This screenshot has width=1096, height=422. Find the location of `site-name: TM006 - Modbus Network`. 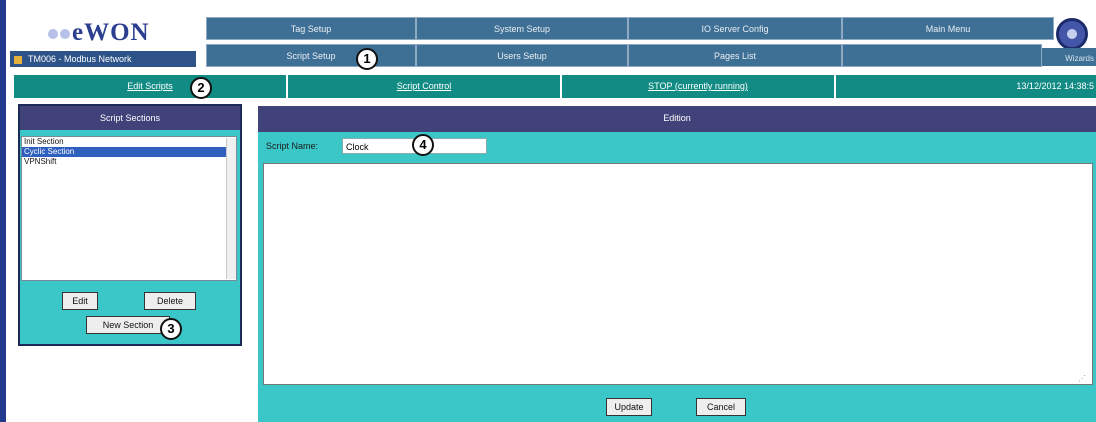

site-name: TM006 - Modbus Network is located at coordinates (80, 59).